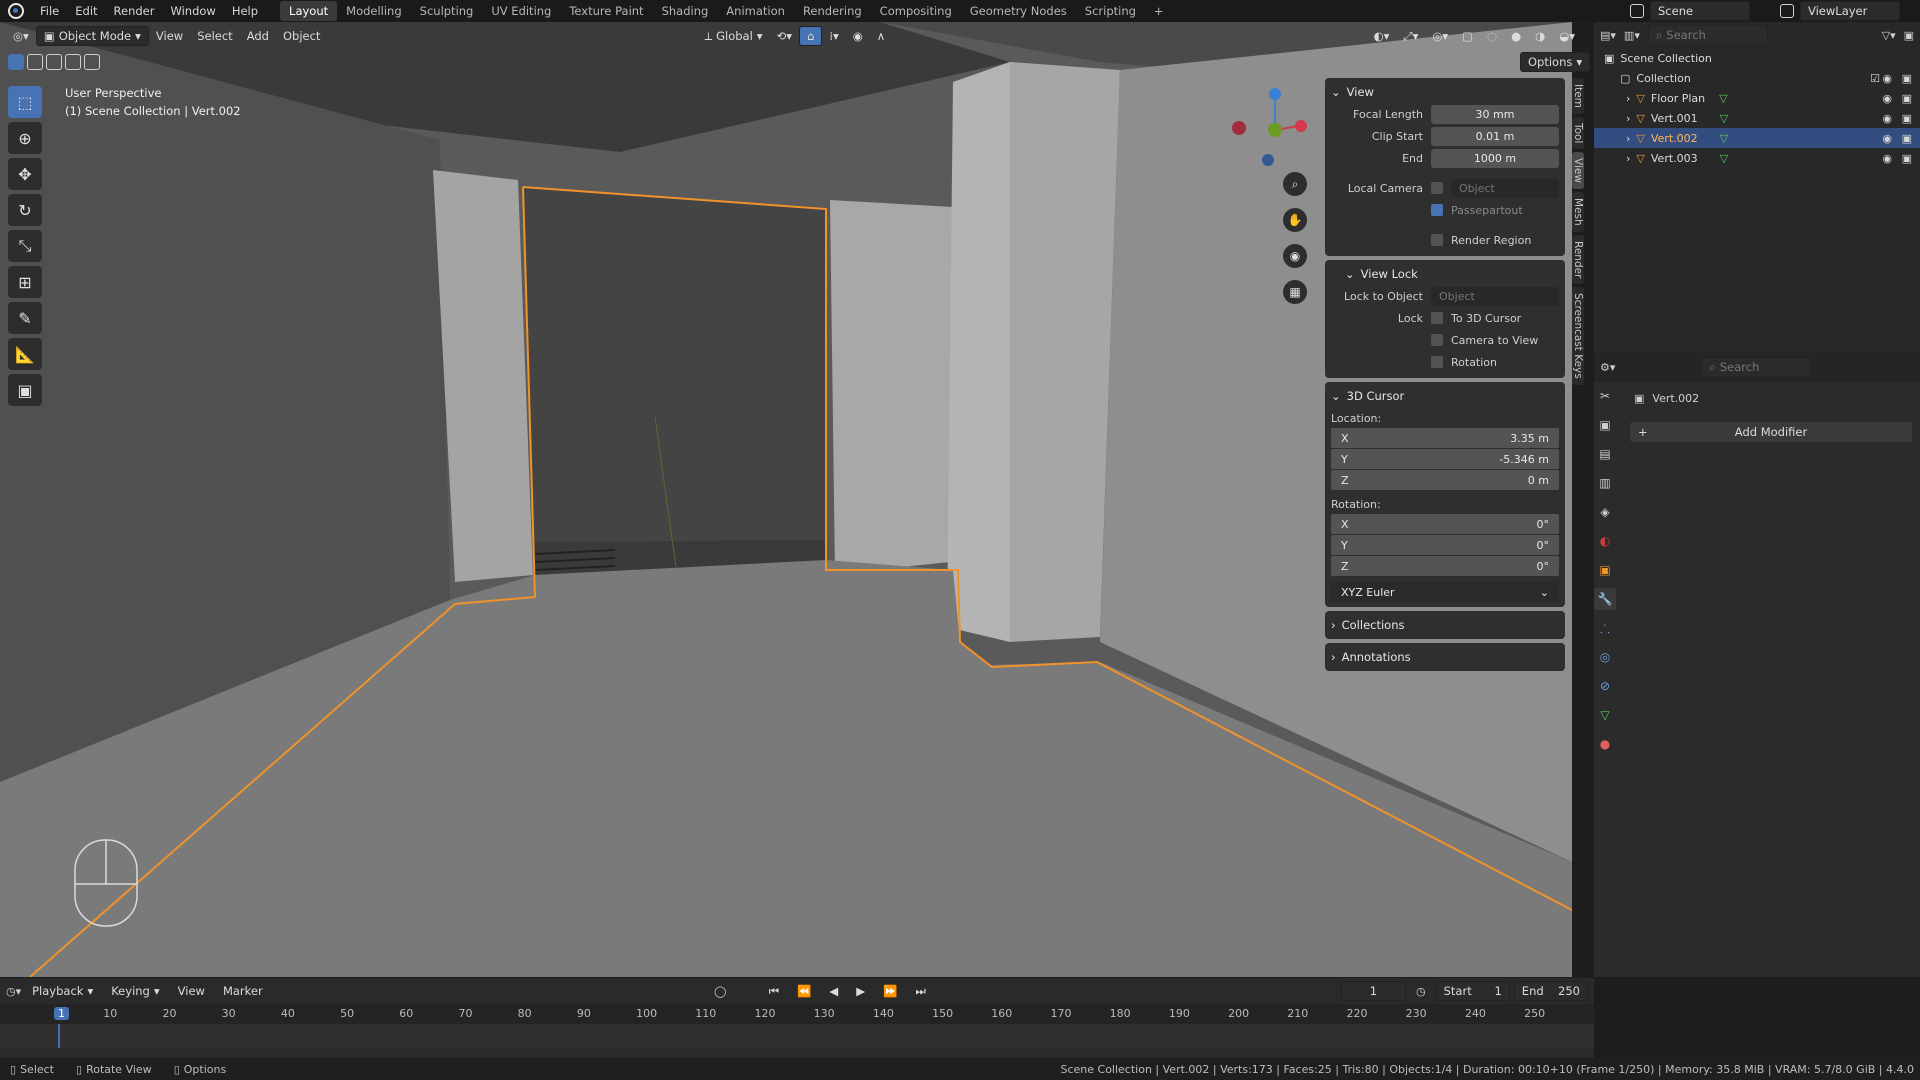 This screenshot has height=1080, width=1920. Describe the element at coordinates (1607, 367) in the screenshot. I see `properties-editor-icon: ⚙▾` at that location.